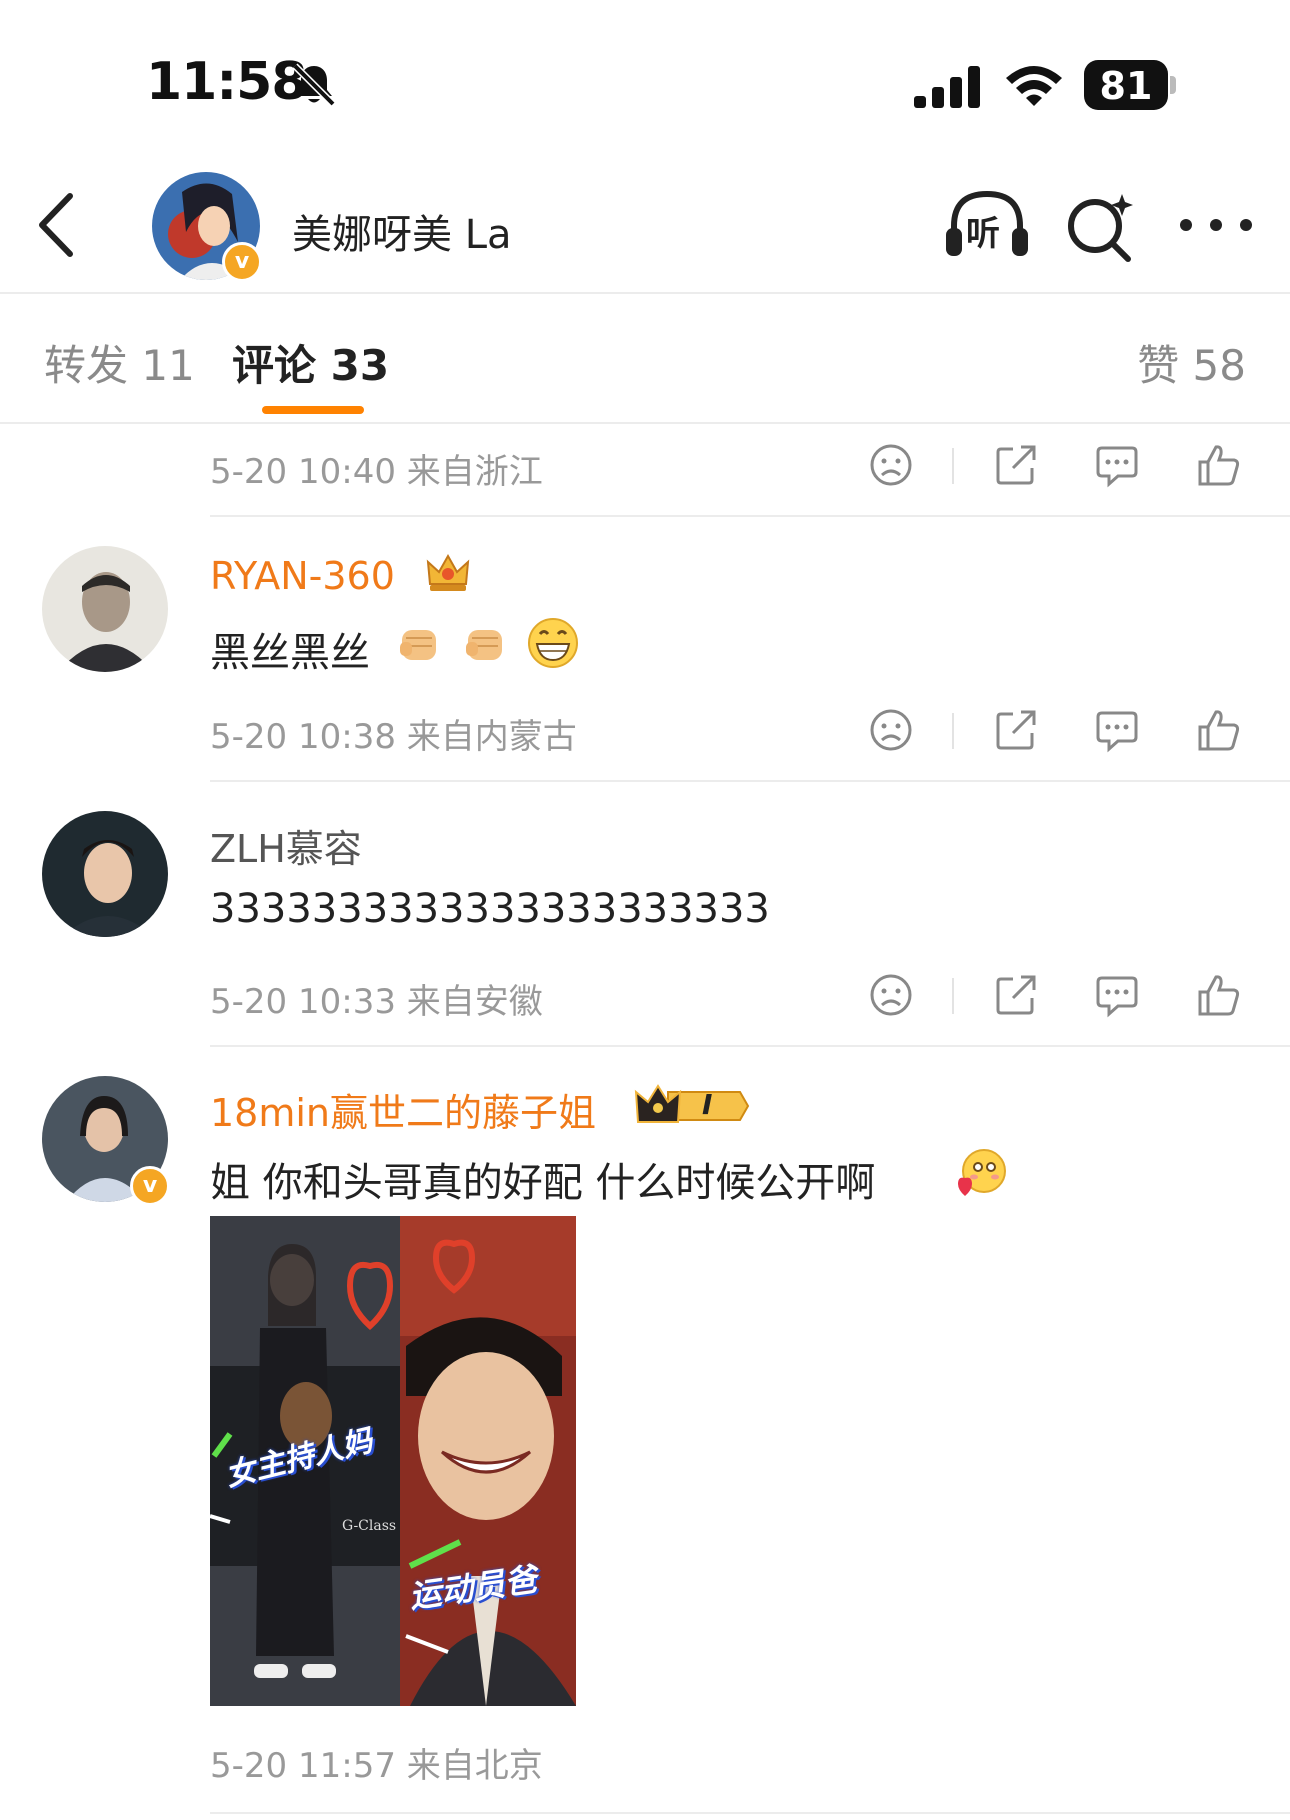 The image size is (1290, 1820). What do you see at coordinates (402, 231) in the screenshot?
I see `author-name: 美娜呀美 La` at bounding box center [402, 231].